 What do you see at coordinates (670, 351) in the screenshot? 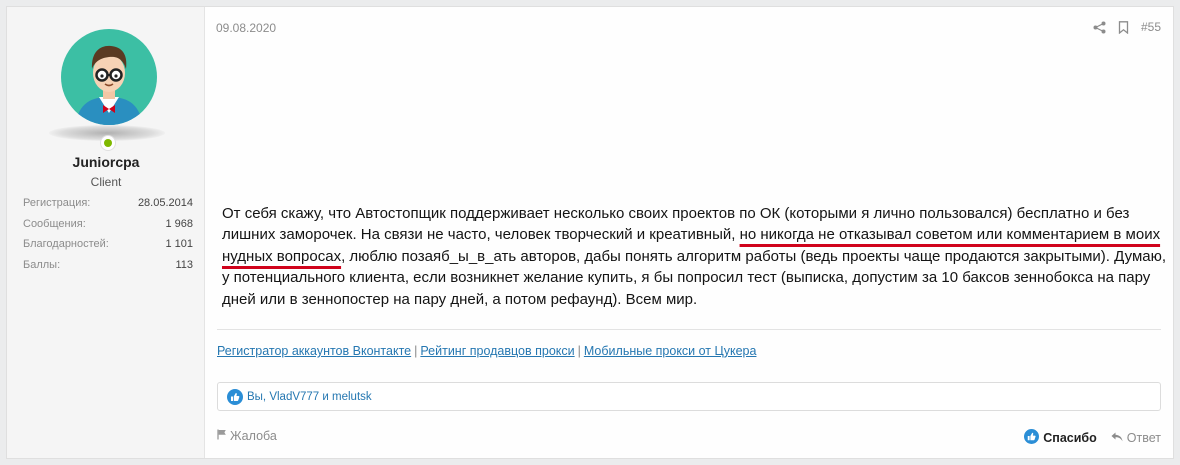
I see `signature-link: Мобильные прокси от Цукера` at bounding box center [670, 351].